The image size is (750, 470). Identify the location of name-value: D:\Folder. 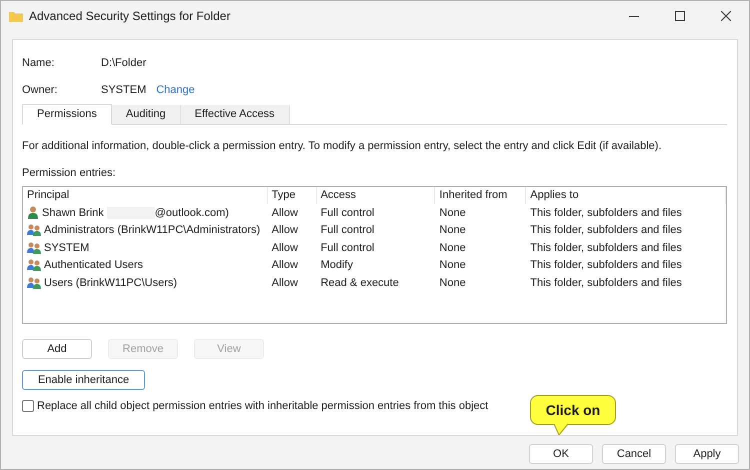
(123, 63).